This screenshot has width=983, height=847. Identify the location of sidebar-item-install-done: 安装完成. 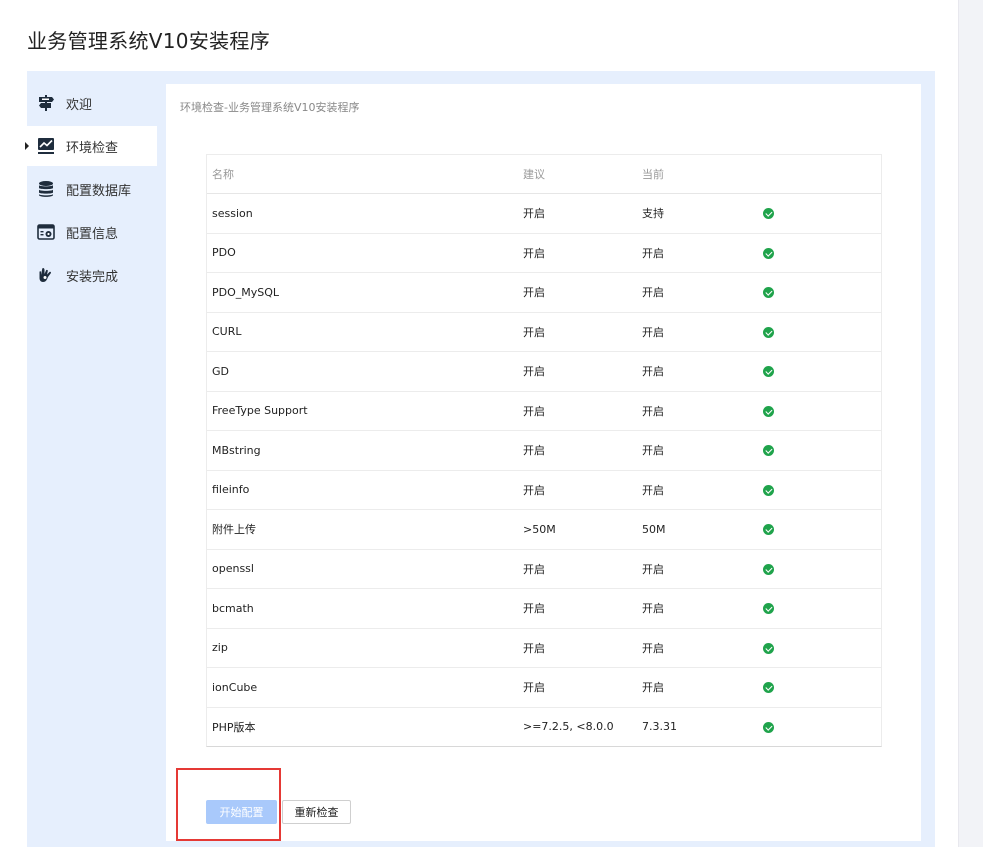
(92, 275).